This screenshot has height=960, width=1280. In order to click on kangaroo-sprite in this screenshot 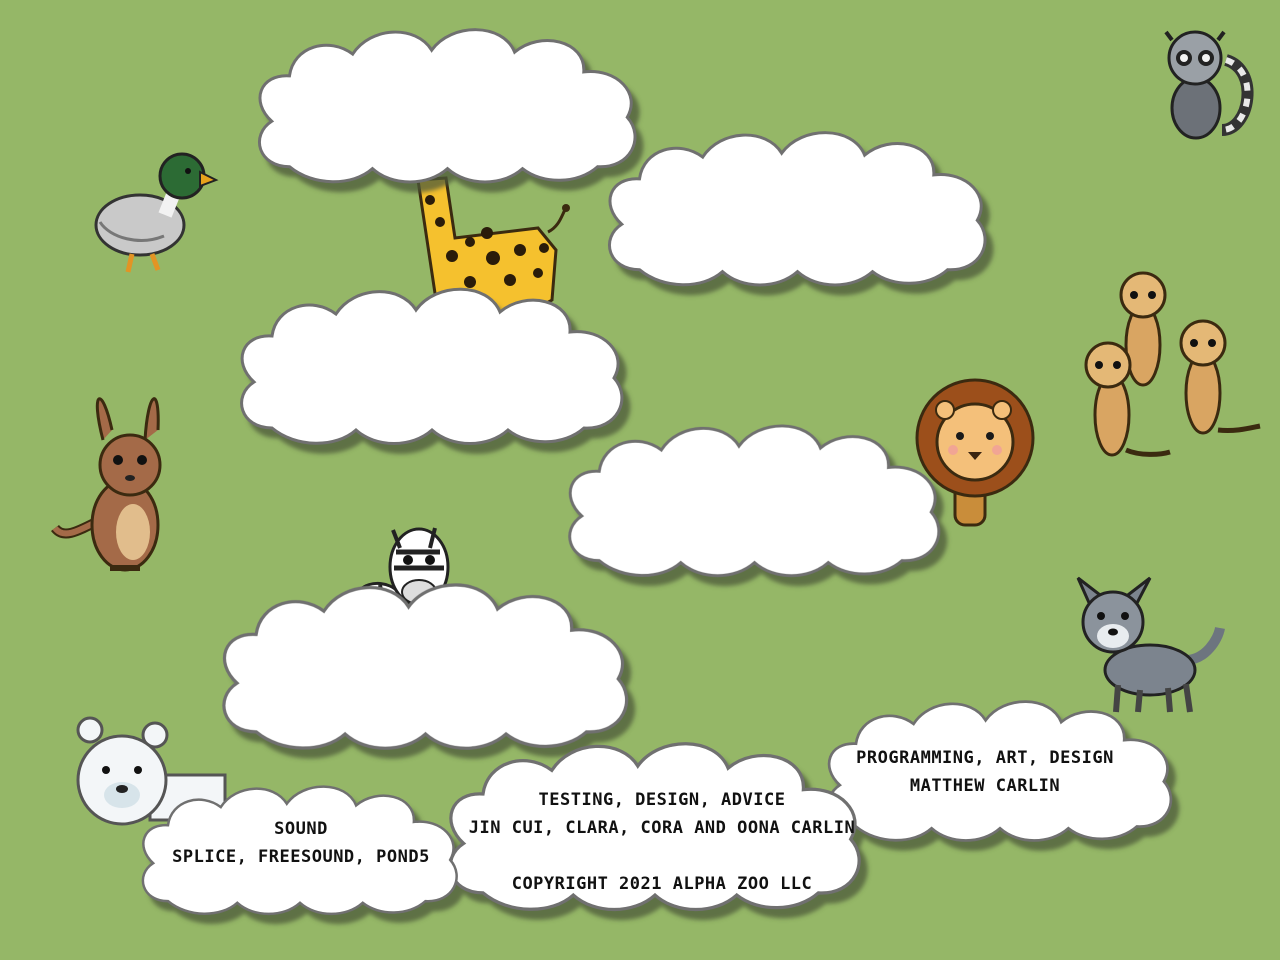, I will do `click(106, 484)`.